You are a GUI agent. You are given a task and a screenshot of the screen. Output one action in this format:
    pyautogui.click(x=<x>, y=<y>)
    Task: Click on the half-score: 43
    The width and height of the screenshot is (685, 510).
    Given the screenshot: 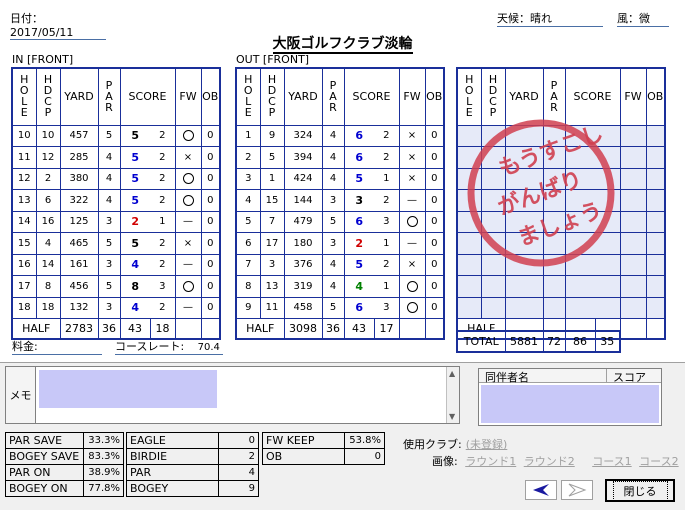 What is the action you would take?
    pyautogui.click(x=135, y=328)
    